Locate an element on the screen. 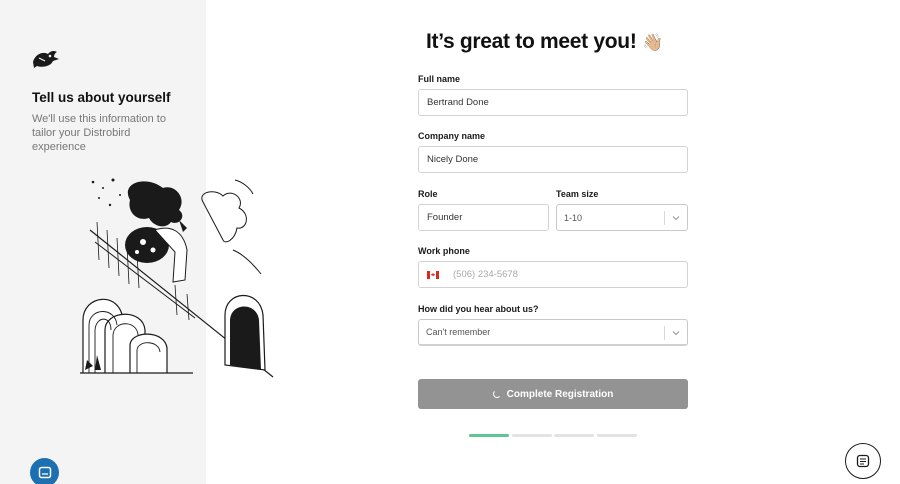  chat-bubble-button is located at coordinates (44, 471).